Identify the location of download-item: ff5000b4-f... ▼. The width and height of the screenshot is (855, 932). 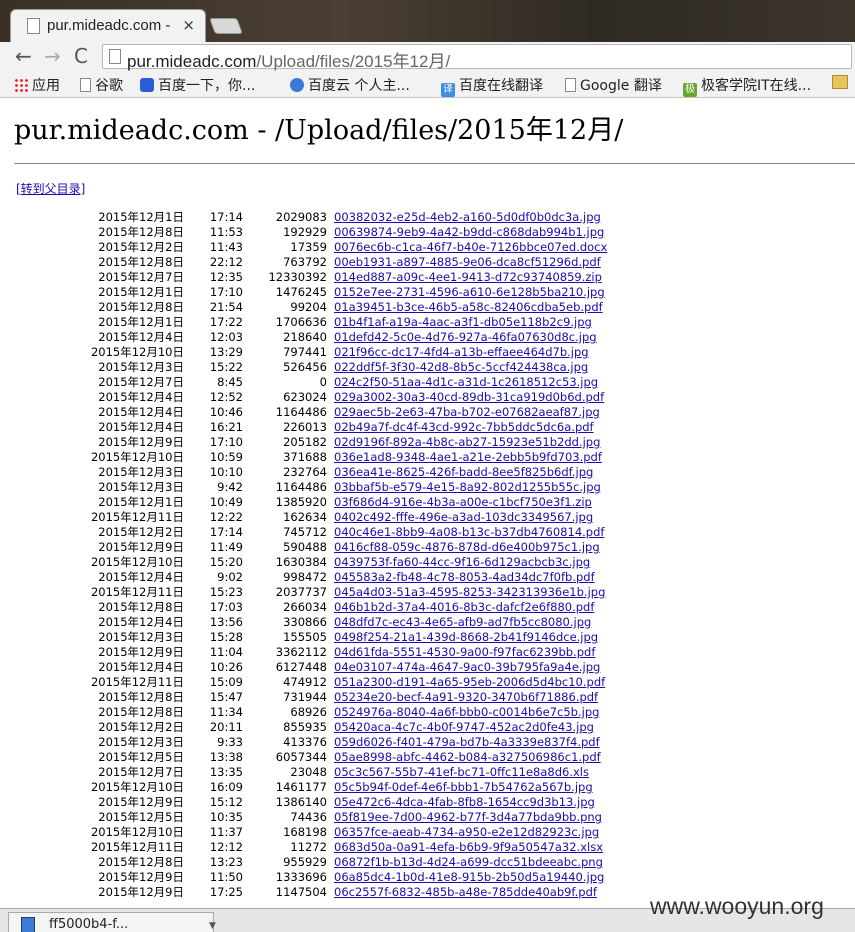
(112, 922).